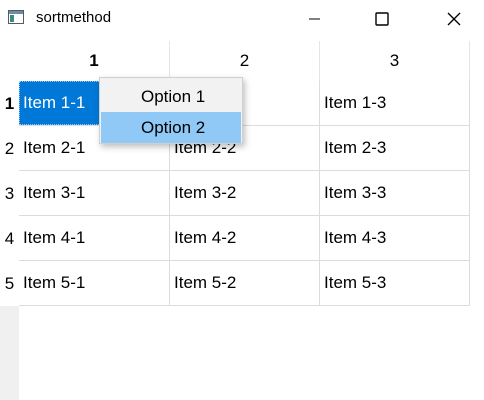 Image resolution: width=484 pixels, height=400 pixels. What do you see at coordinates (395, 61) in the screenshot?
I see `column-header-3: 3` at bounding box center [395, 61].